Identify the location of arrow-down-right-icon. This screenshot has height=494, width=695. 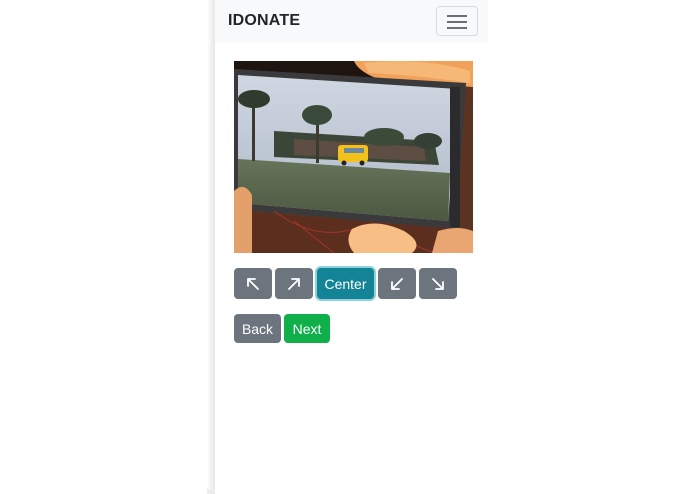
(438, 283).